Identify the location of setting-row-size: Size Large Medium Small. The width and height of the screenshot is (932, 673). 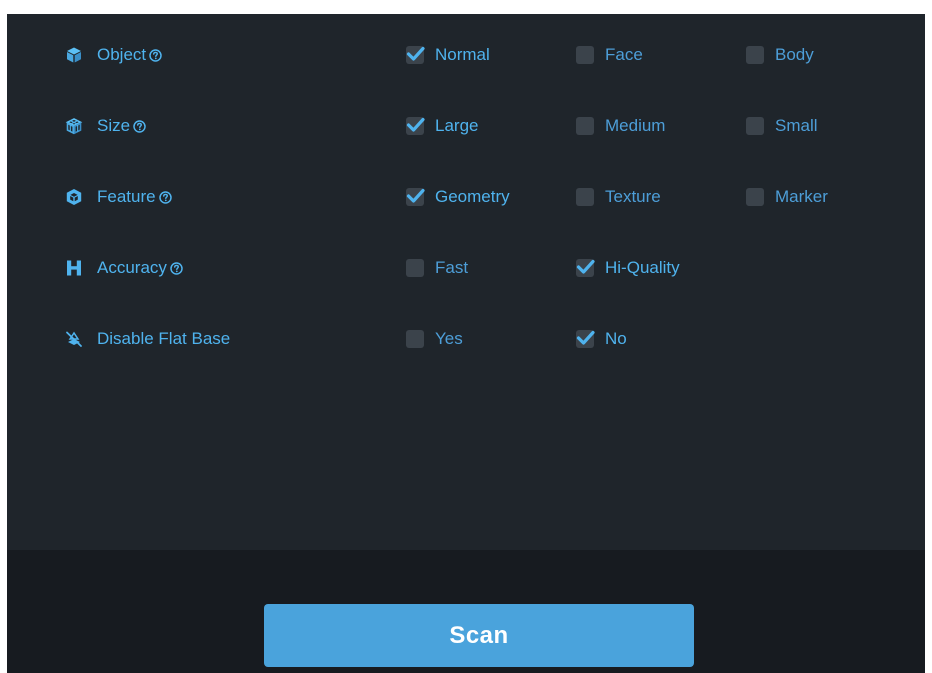
(466, 125).